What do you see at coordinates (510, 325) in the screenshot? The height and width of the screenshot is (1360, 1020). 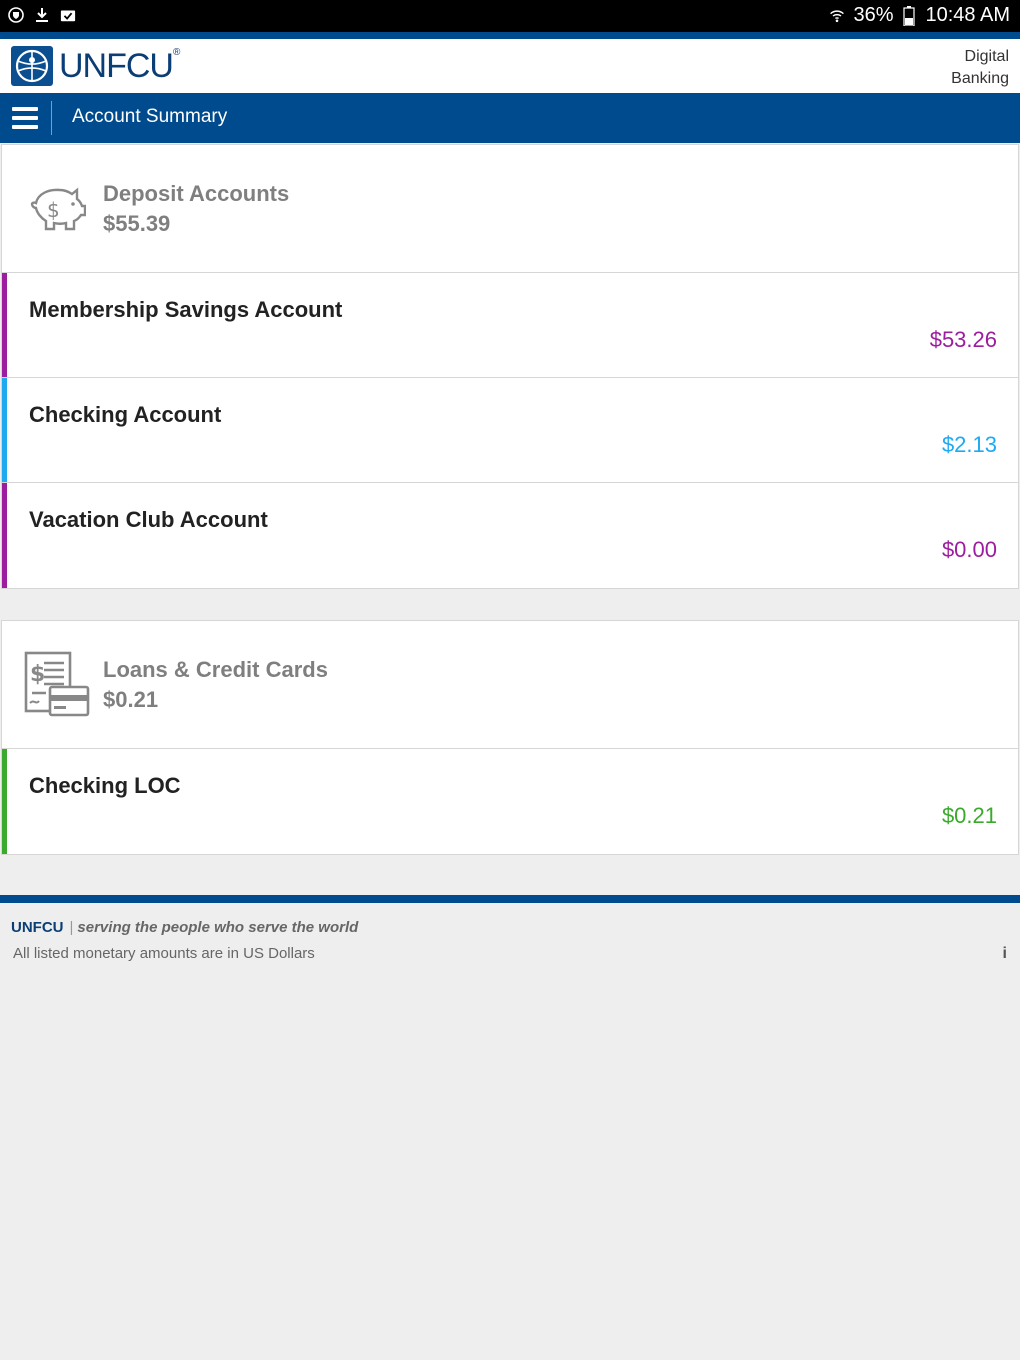 I see `account-row-membership-savings: Membership Savings Account $53.26` at bounding box center [510, 325].